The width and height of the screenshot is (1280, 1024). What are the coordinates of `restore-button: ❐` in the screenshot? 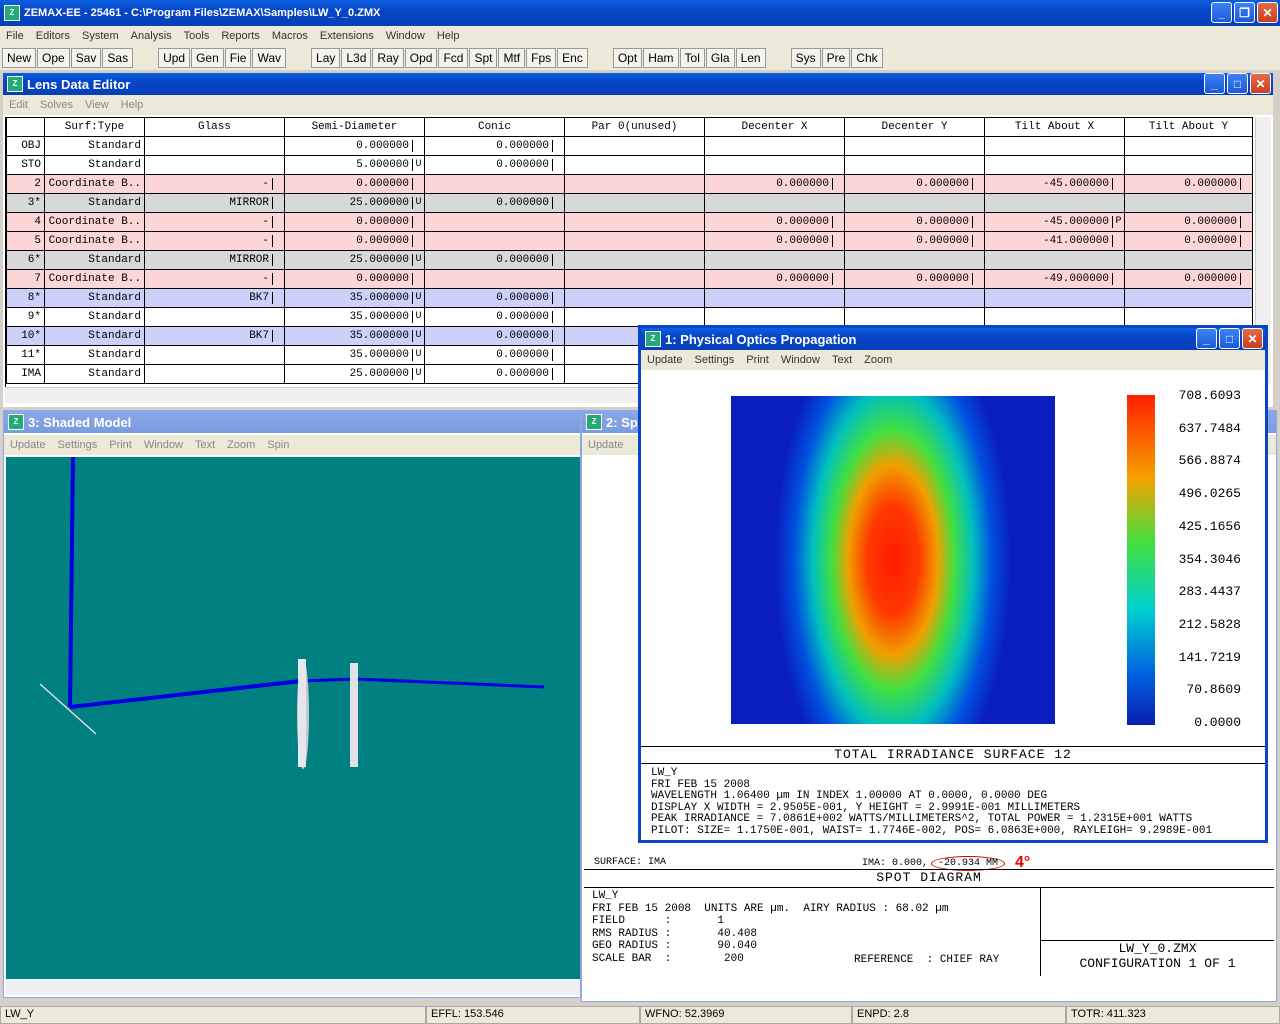 It's located at (1244, 12).